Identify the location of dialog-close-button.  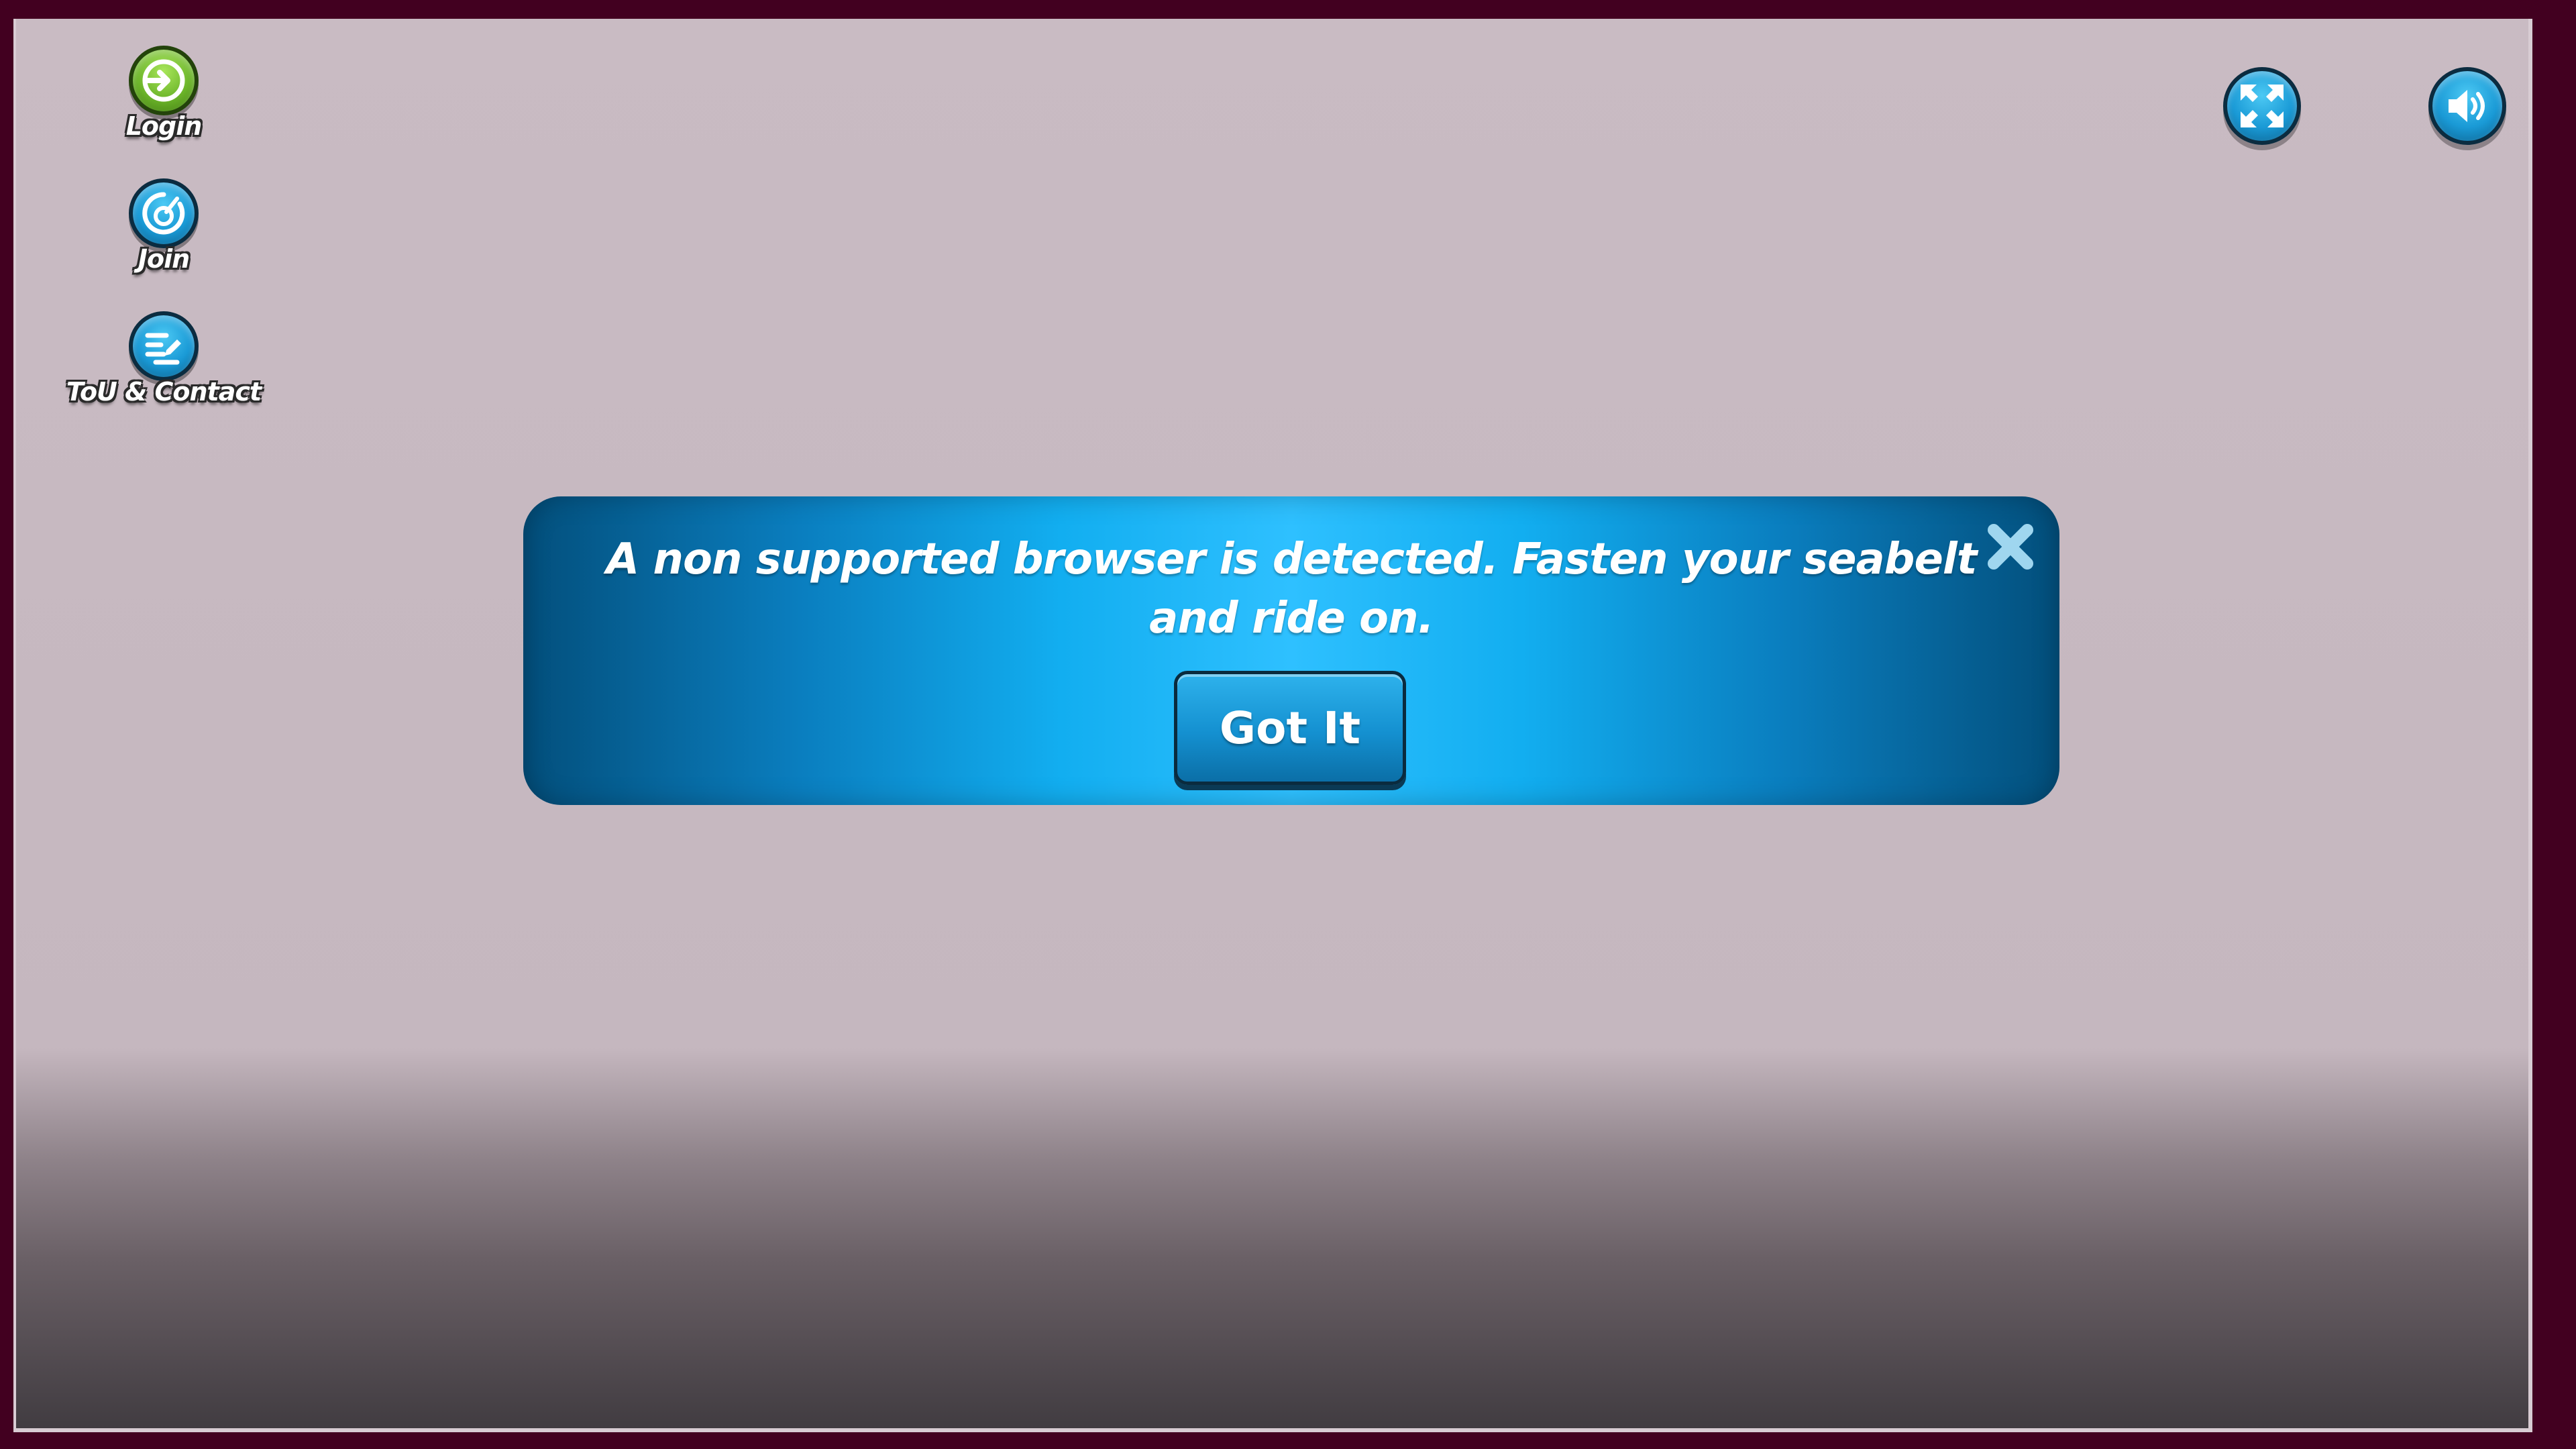
(2010, 547).